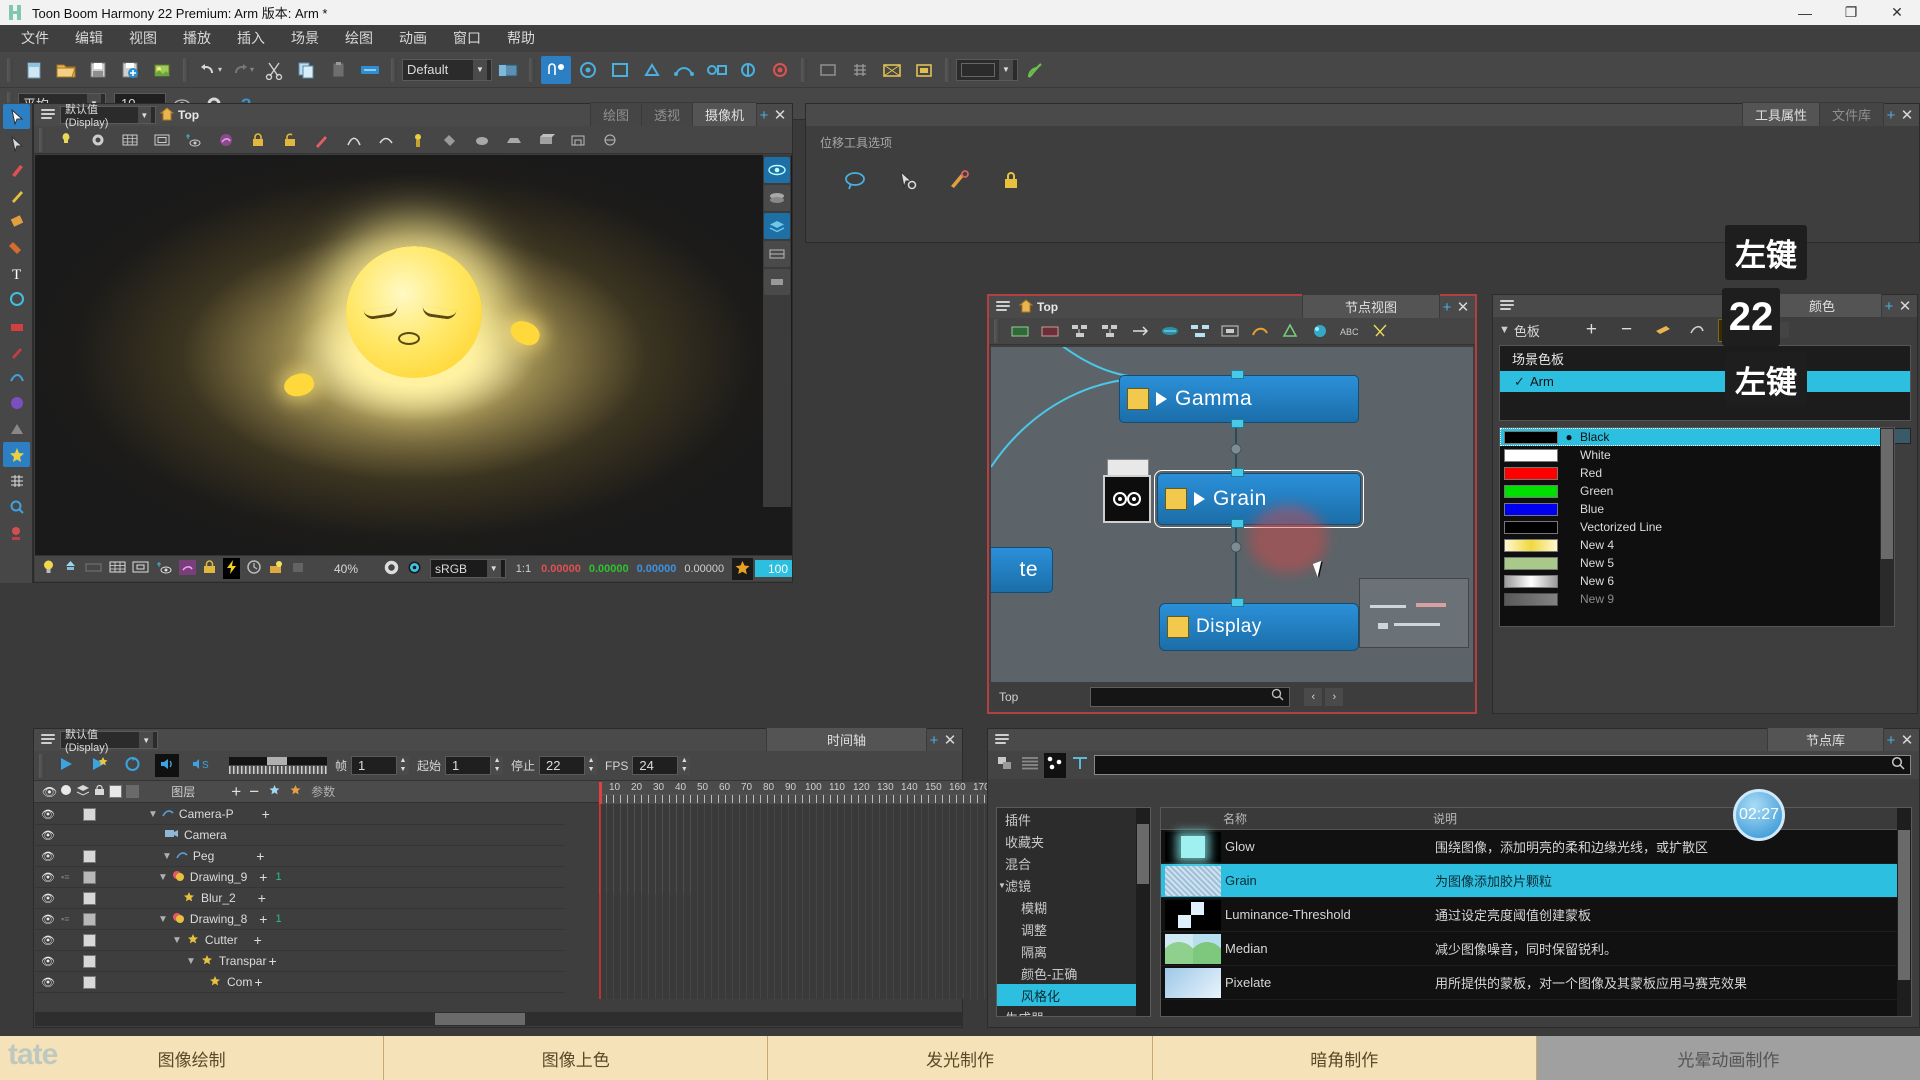 The width and height of the screenshot is (1920, 1080). What do you see at coordinates (1170, 331) in the screenshot?
I see `composite-icon` at bounding box center [1170, 331].